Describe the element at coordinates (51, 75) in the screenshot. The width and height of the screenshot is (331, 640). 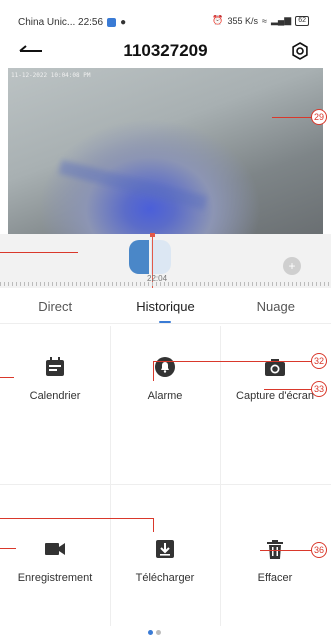
I see `video-timestamp: 11-12-2022 10:04:08 PM` at that location.